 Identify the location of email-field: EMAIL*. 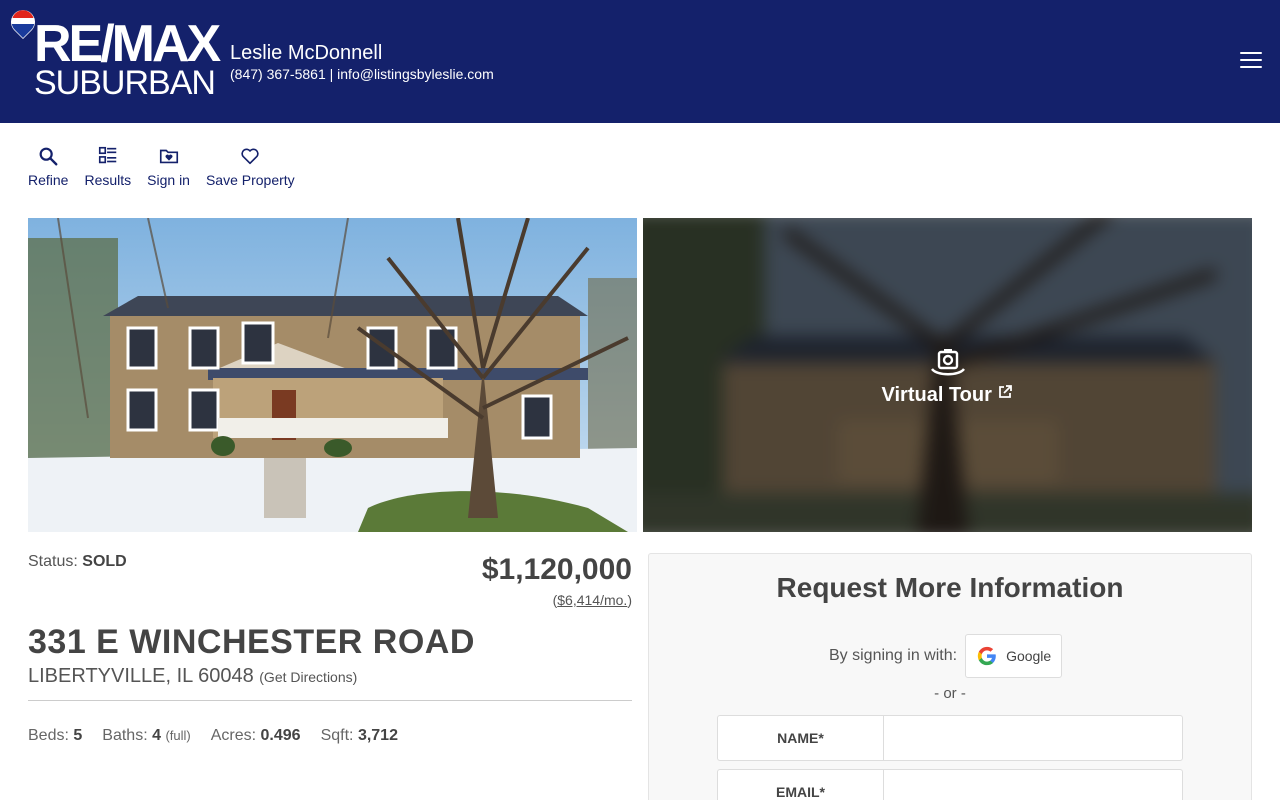
(950, 784).